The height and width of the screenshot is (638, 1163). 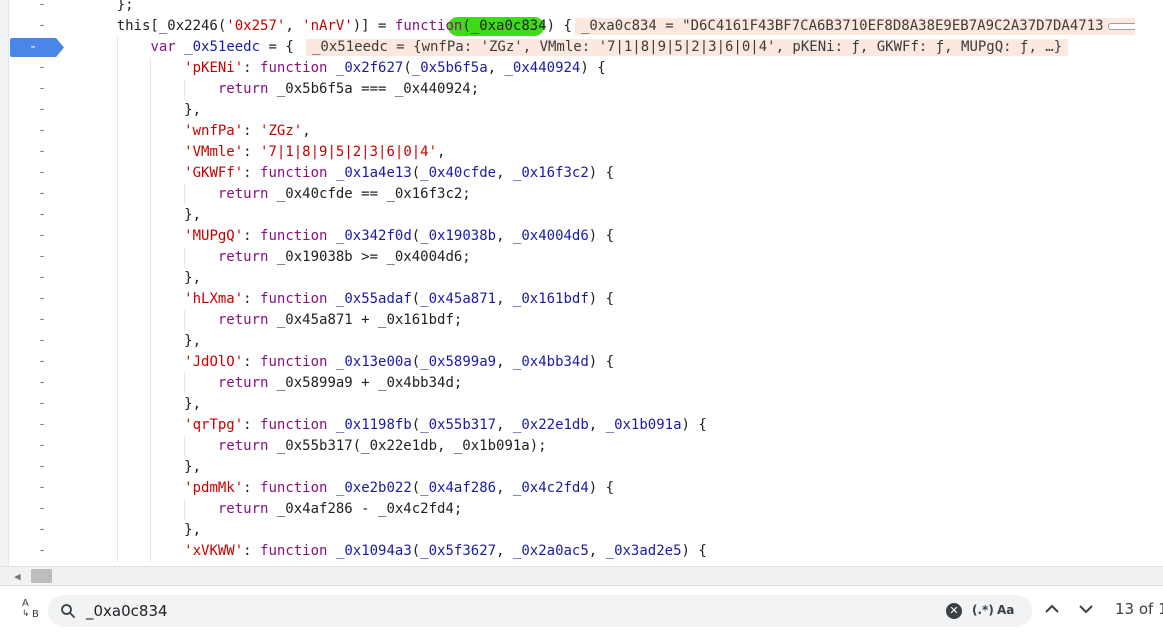 What do you see at coordinates (247, 131) in the screenshot?
I see `code-text: 'wnfPa': 'ZGz',` at bounding box center [247, 131].